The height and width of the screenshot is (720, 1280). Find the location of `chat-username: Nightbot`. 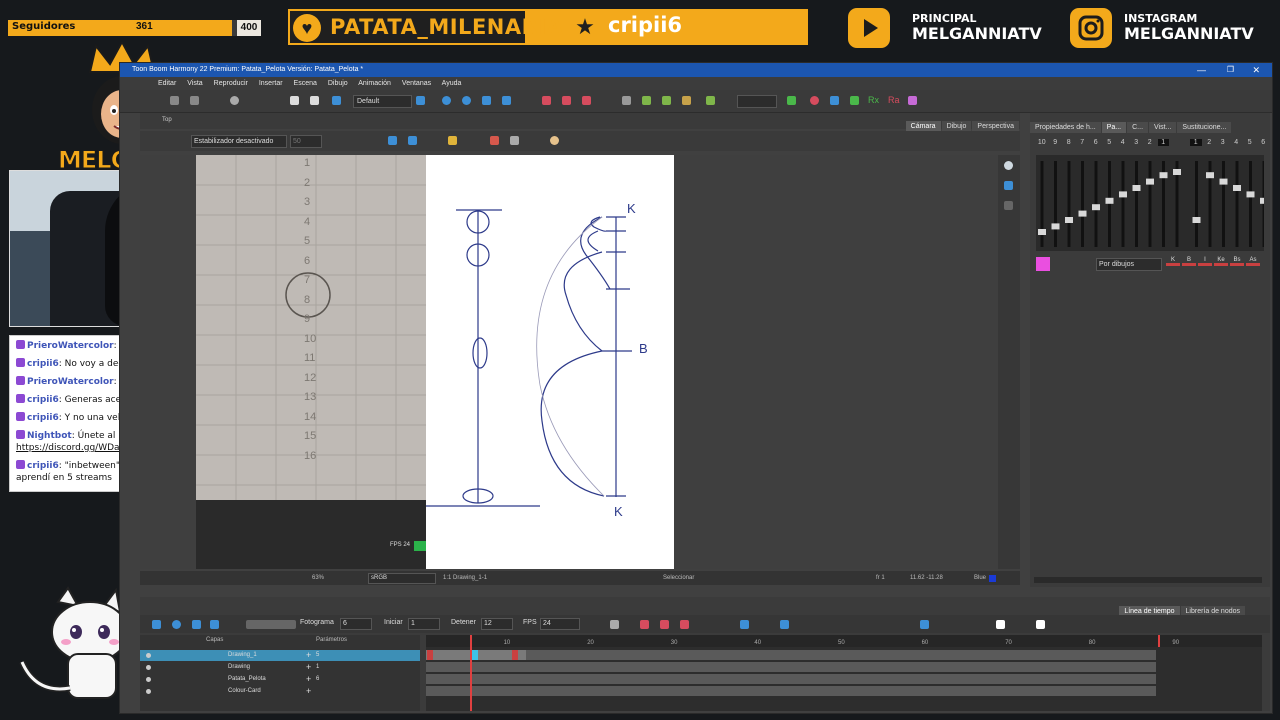

chat-username: Nightbot is located at coordinates (49, 436).